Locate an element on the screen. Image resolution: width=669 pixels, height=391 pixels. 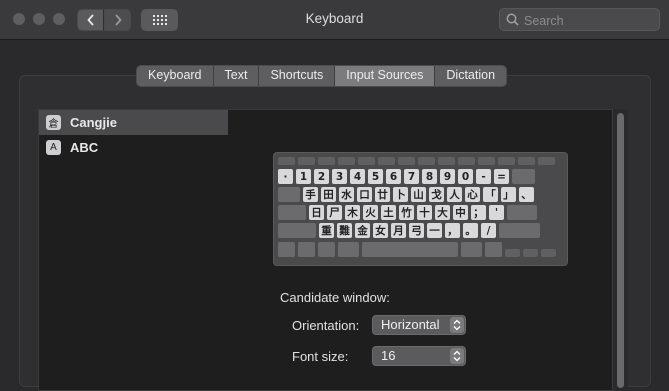
key-row-2: 手 田 水 口 廿 卜 山 戈 人 心 「 」 、 is located at coordinates (406, 194).